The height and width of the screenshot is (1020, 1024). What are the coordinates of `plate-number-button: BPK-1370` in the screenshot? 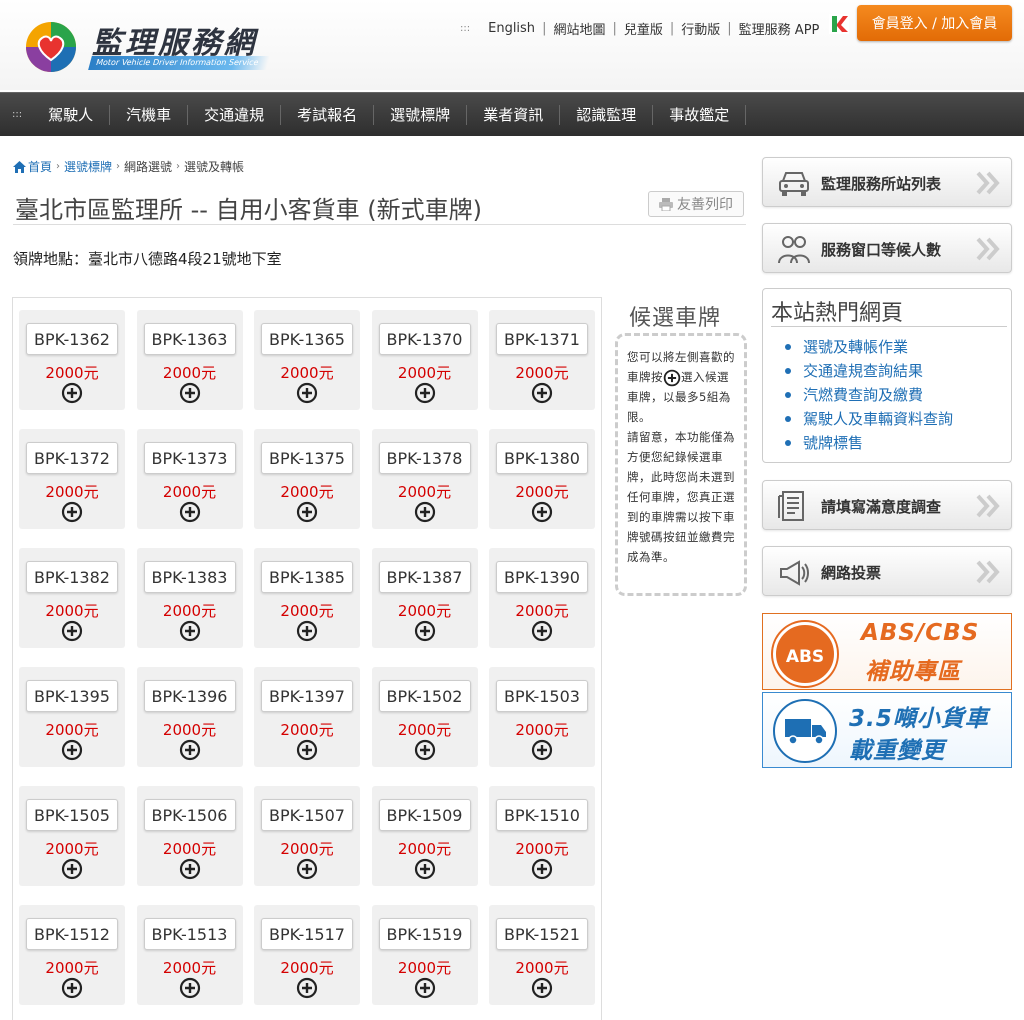 It's located at (424, 339).